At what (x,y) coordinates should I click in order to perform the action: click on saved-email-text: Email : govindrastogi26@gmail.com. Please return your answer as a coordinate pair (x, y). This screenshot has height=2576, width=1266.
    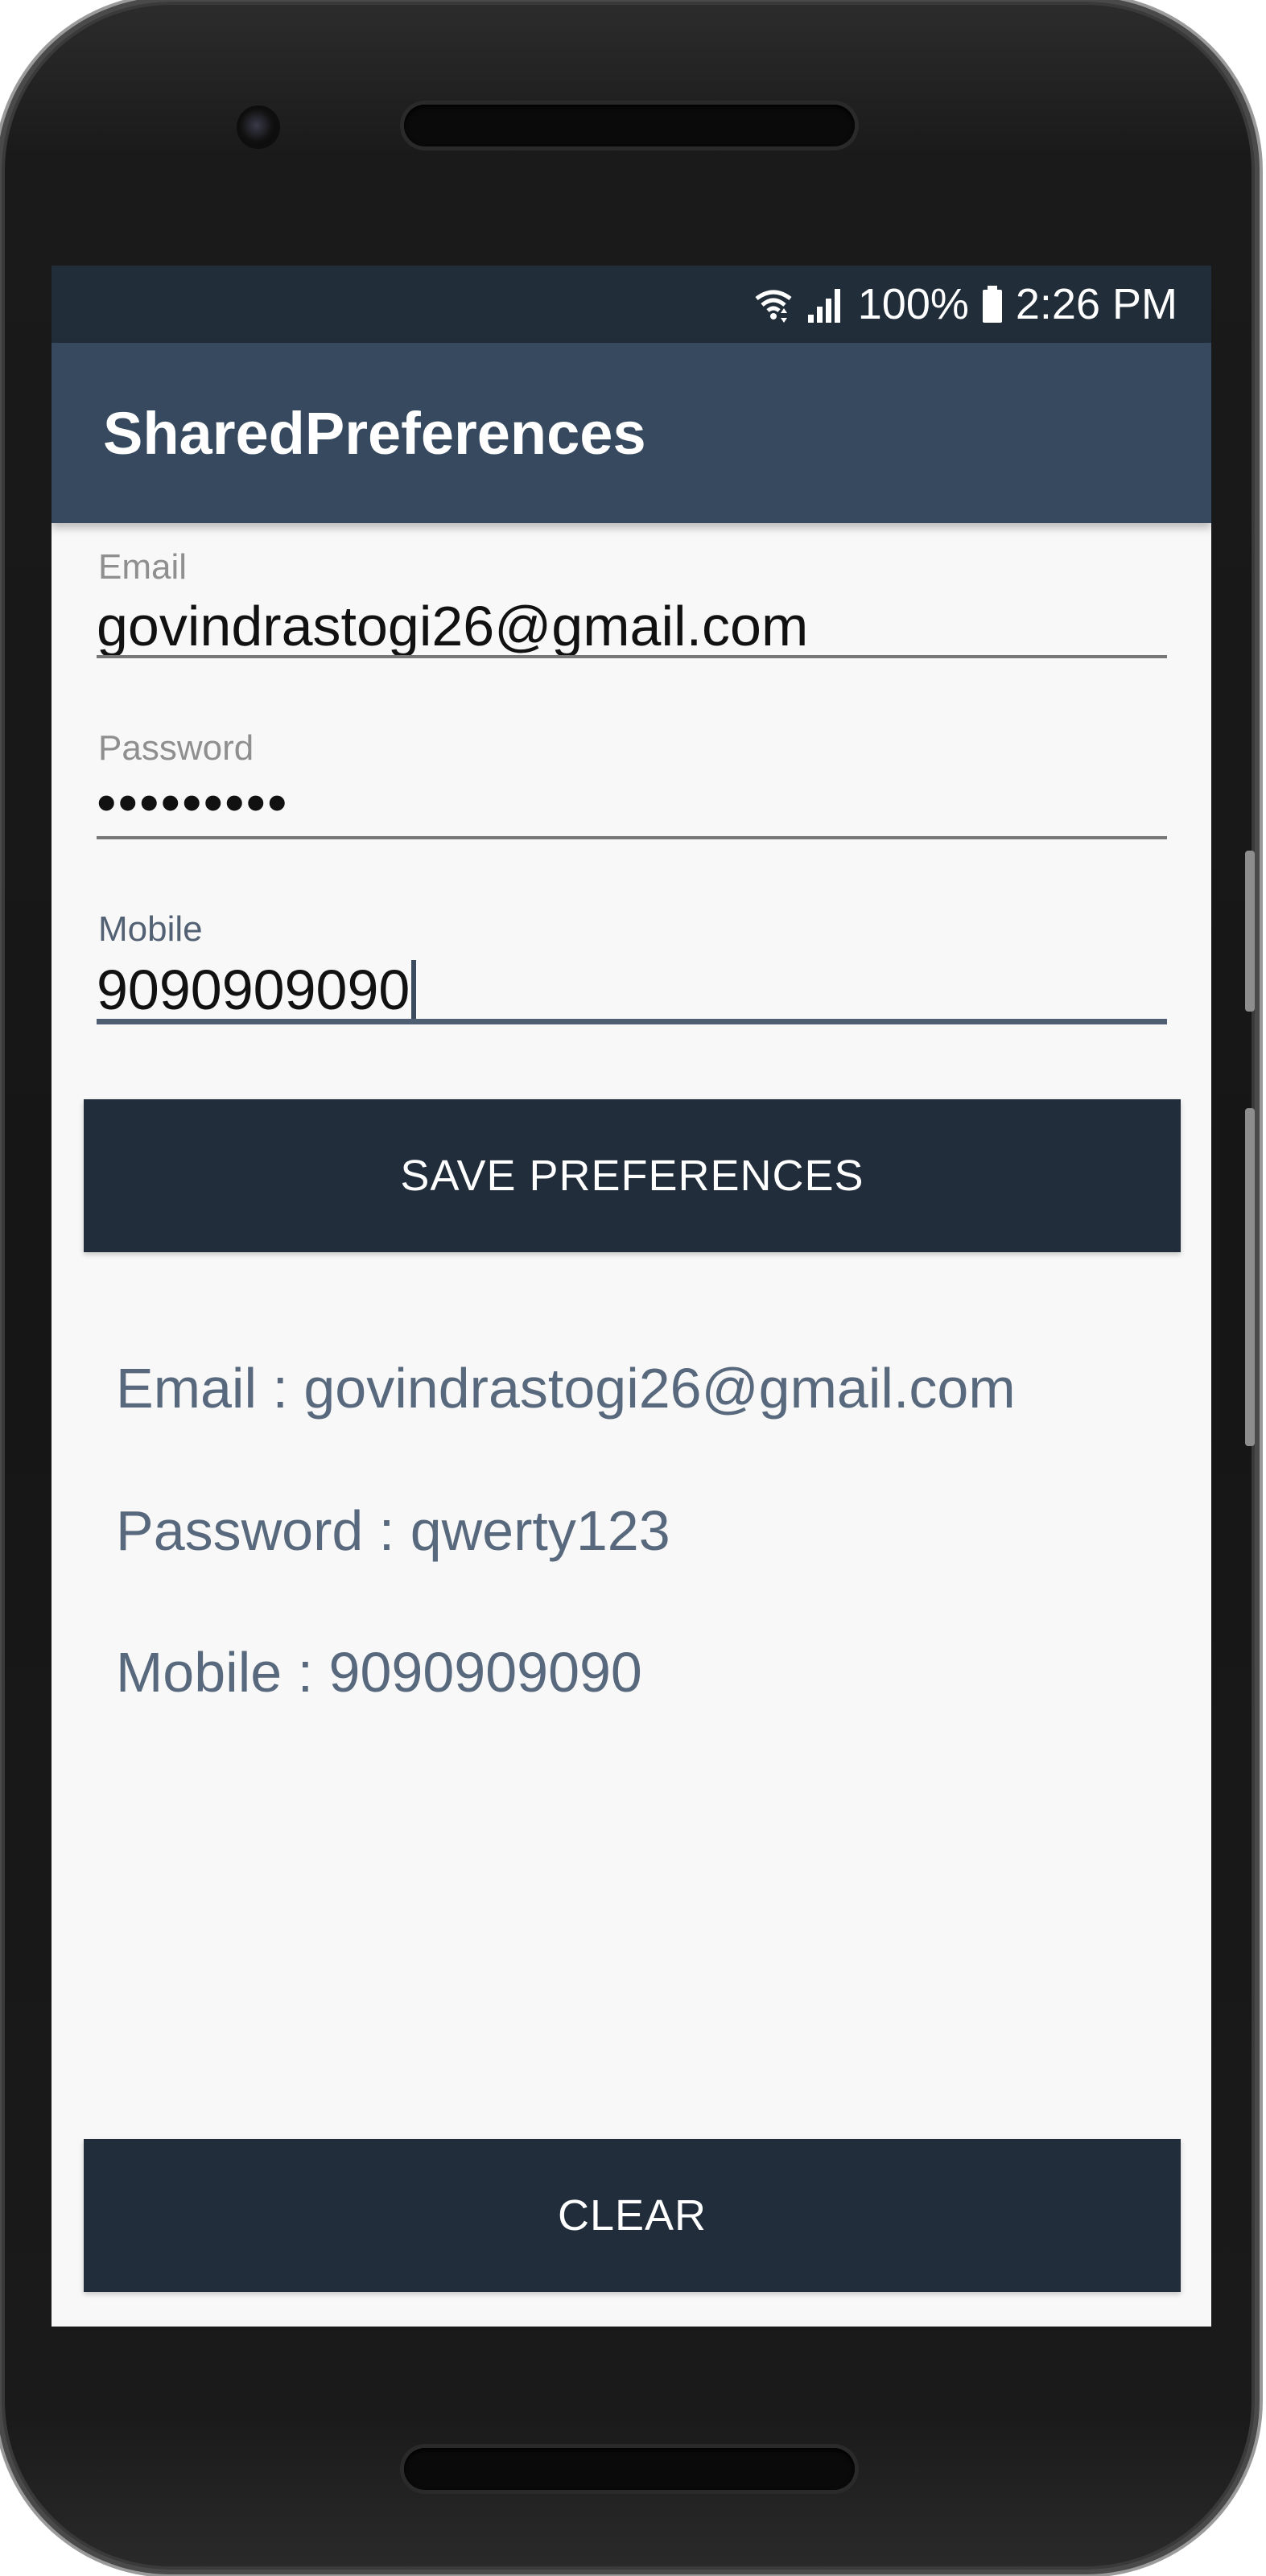
    Looking at the image, I should click on (566, 1388).